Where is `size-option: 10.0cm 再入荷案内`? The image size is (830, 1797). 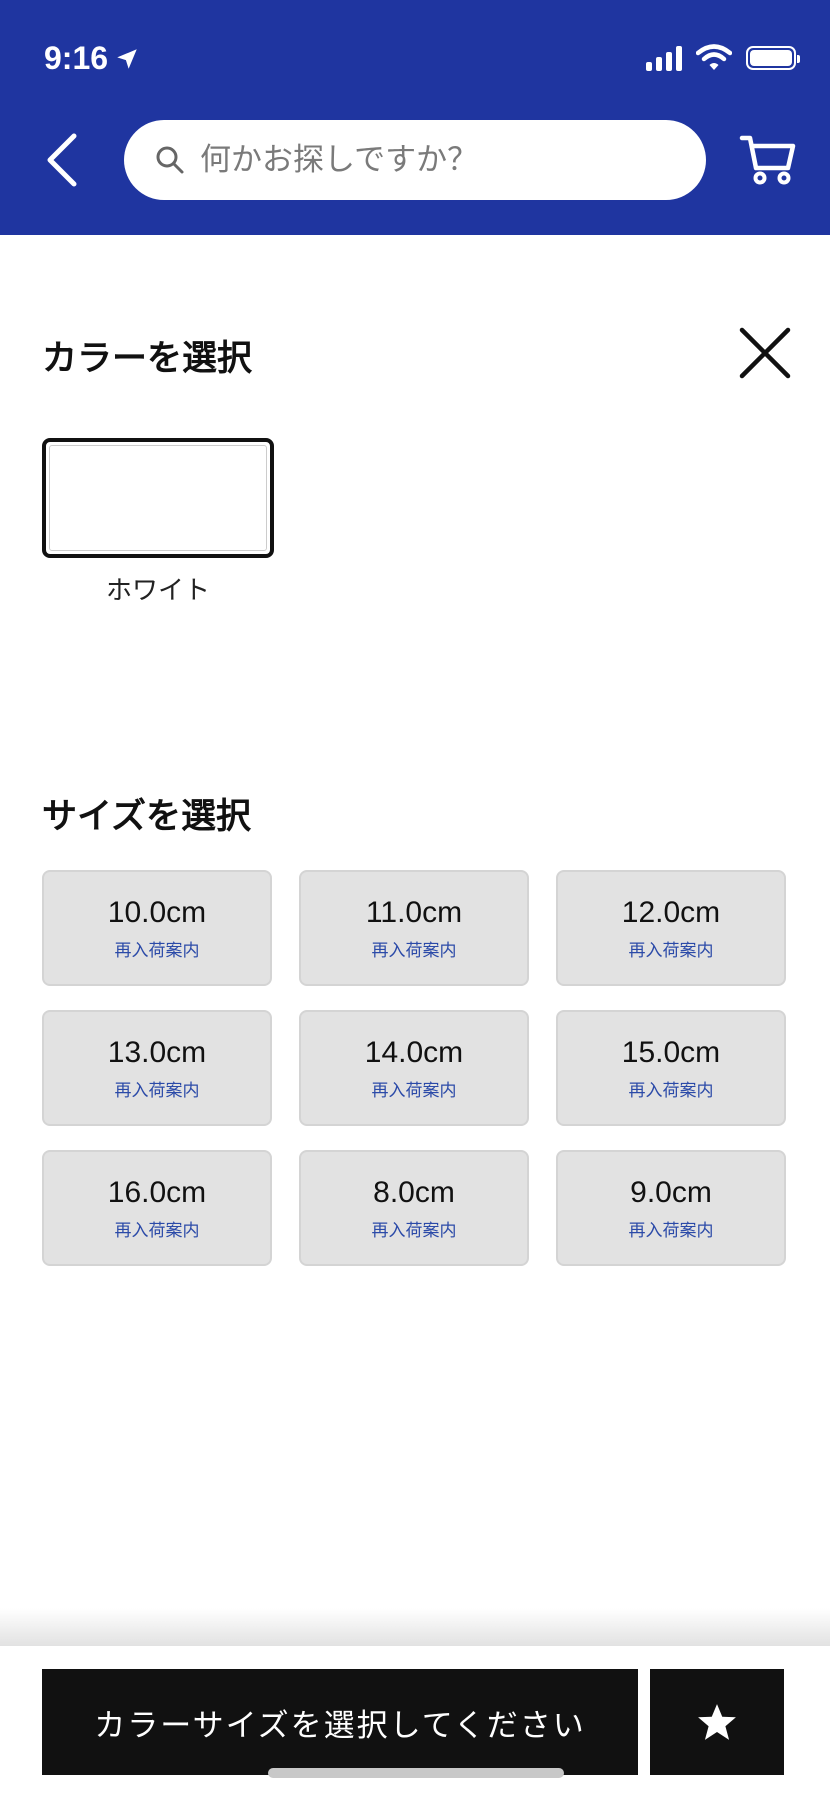
size-option: 10.0cm 再入荷案内 is located at coordinates (157, 928).